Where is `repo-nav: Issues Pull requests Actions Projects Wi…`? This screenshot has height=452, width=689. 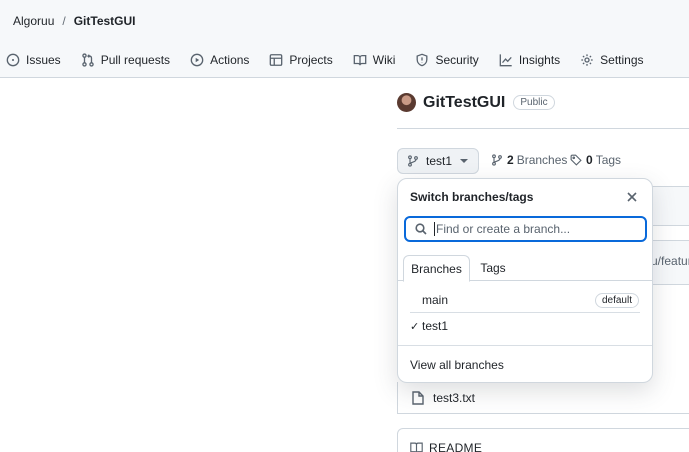
repo-nav: Issues Pull requests Actions Projects Wi… is located at coordinates (332, 60).